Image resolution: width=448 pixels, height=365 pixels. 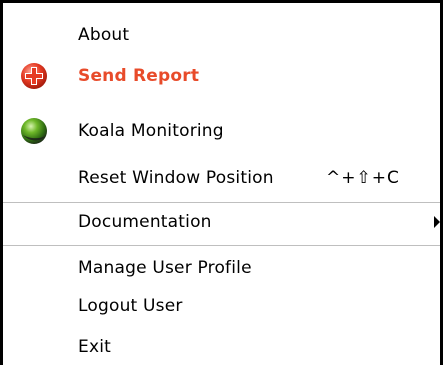 I want to click on green-globe-icon, so click(x=34, y=131).